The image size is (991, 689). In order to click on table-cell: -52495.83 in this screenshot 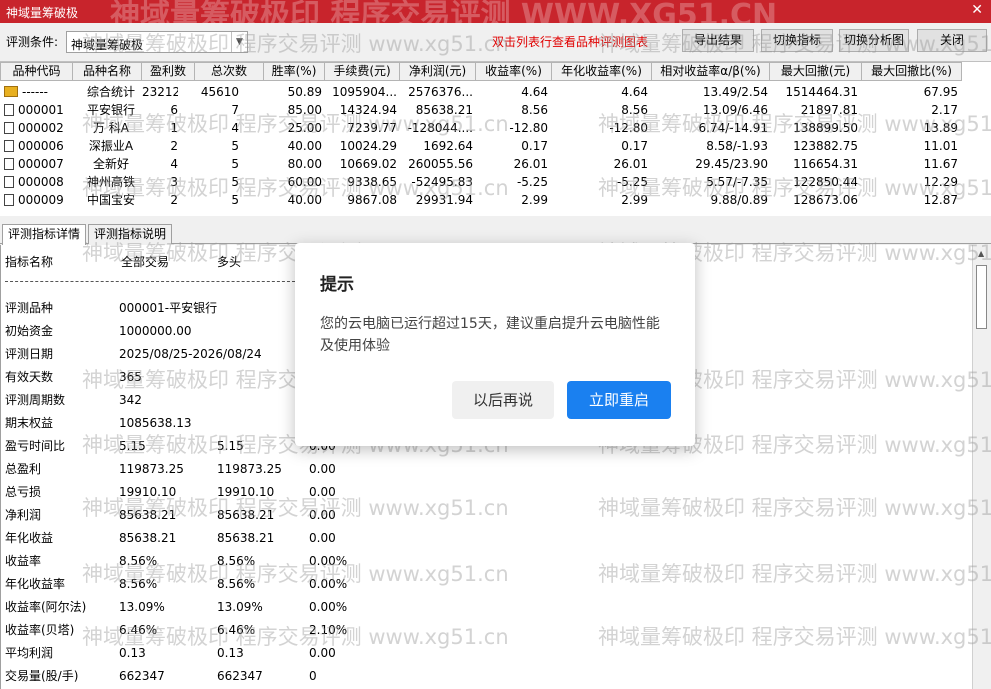, I will do `click(436, 182)`.